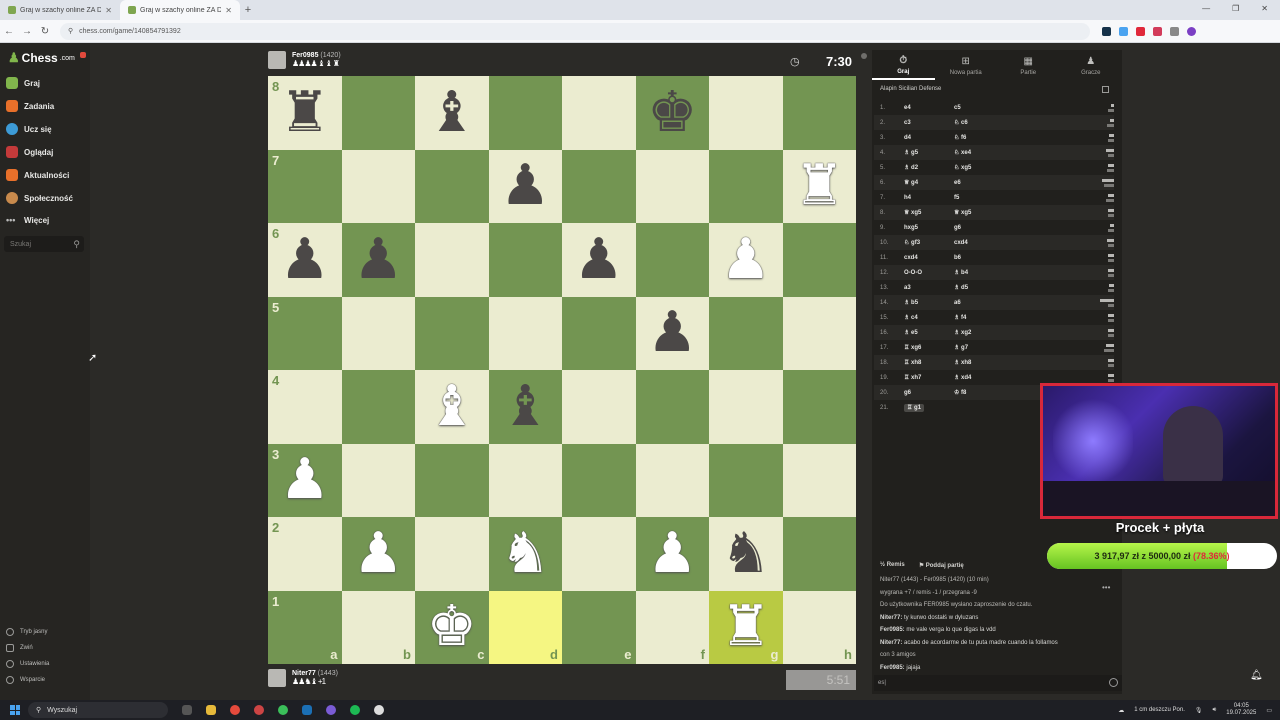  Describe the element at coordinates (819, 480) in the screenshot. I see `square-h3` at that location.